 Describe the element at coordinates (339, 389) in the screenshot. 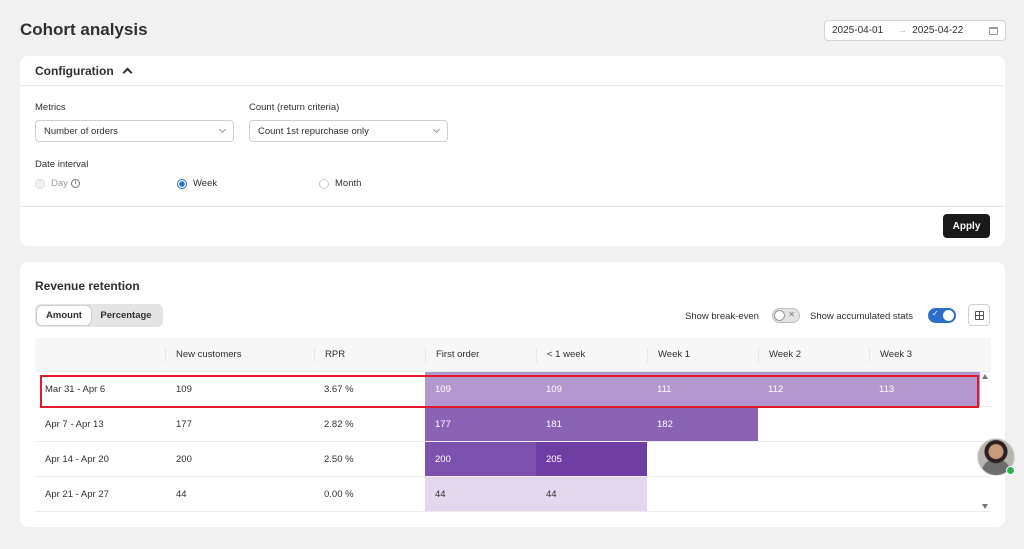

I see `rpr-cell: 3.67 %` at that location.